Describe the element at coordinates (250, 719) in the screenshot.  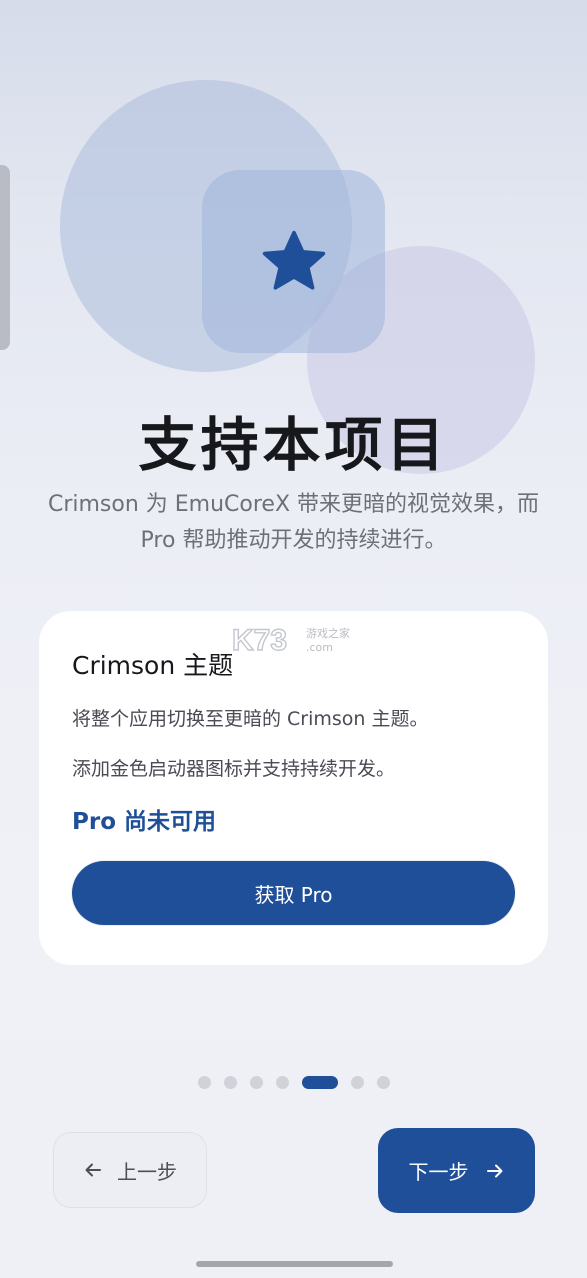
I see `card-description-1: 将整个应用切换至更暗的 Crimson 主题。` at that location.